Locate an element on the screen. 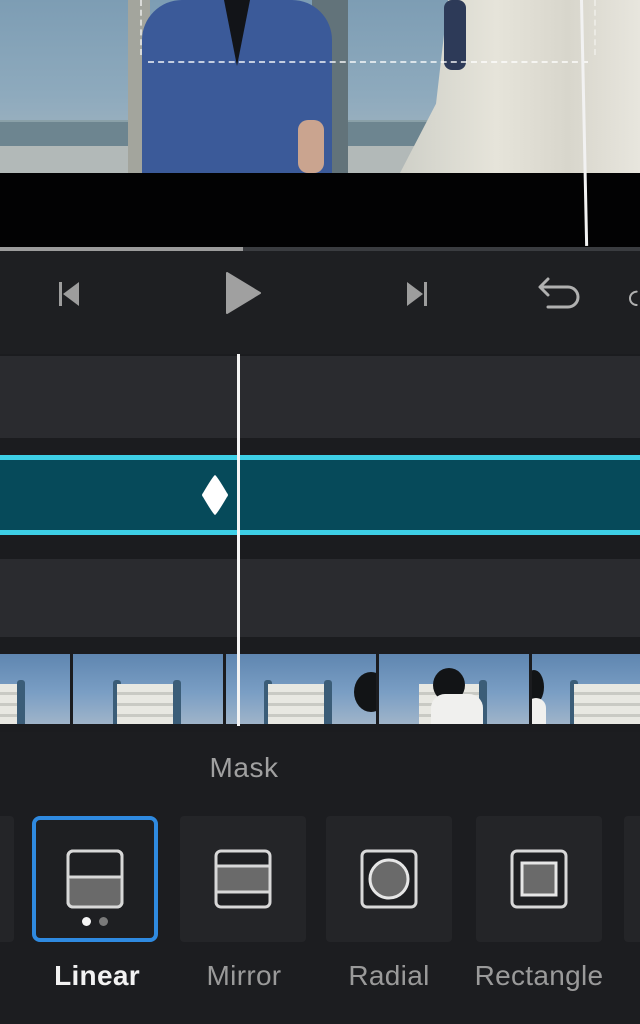  skip-back-icon is located at coordinates (69, 294).